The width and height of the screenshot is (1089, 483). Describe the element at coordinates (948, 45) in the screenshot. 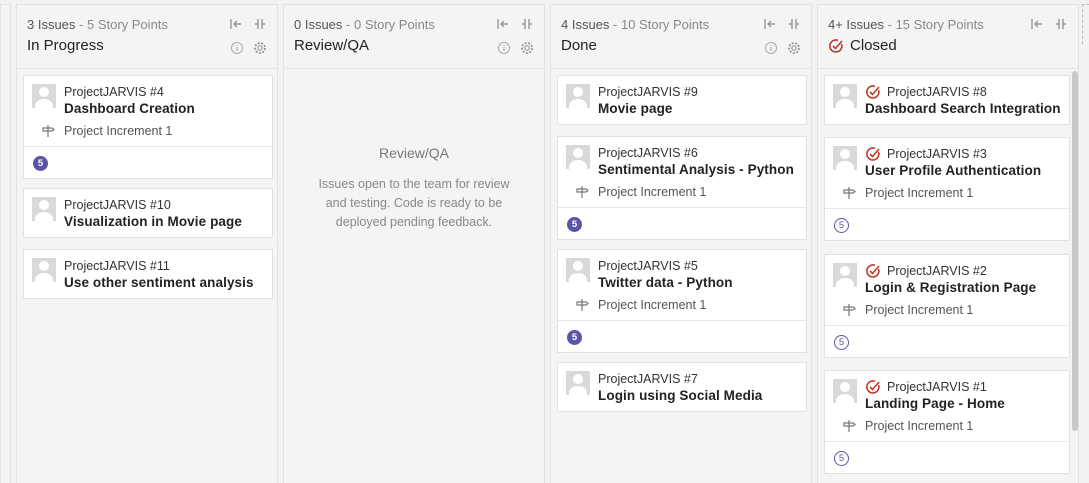

I see `column-title: Closed` at that location.